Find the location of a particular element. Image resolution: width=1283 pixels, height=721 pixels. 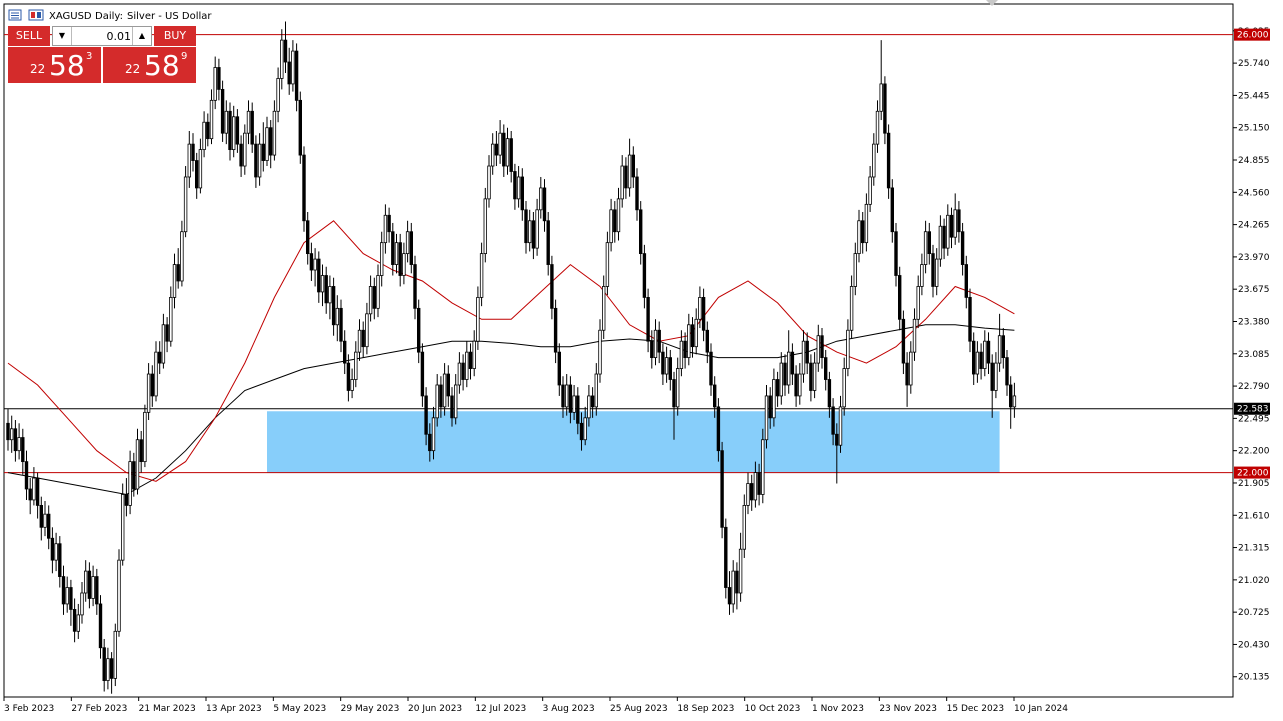

x-tick-label: 25 Aug 2023 is located at coordinates (639, 709).